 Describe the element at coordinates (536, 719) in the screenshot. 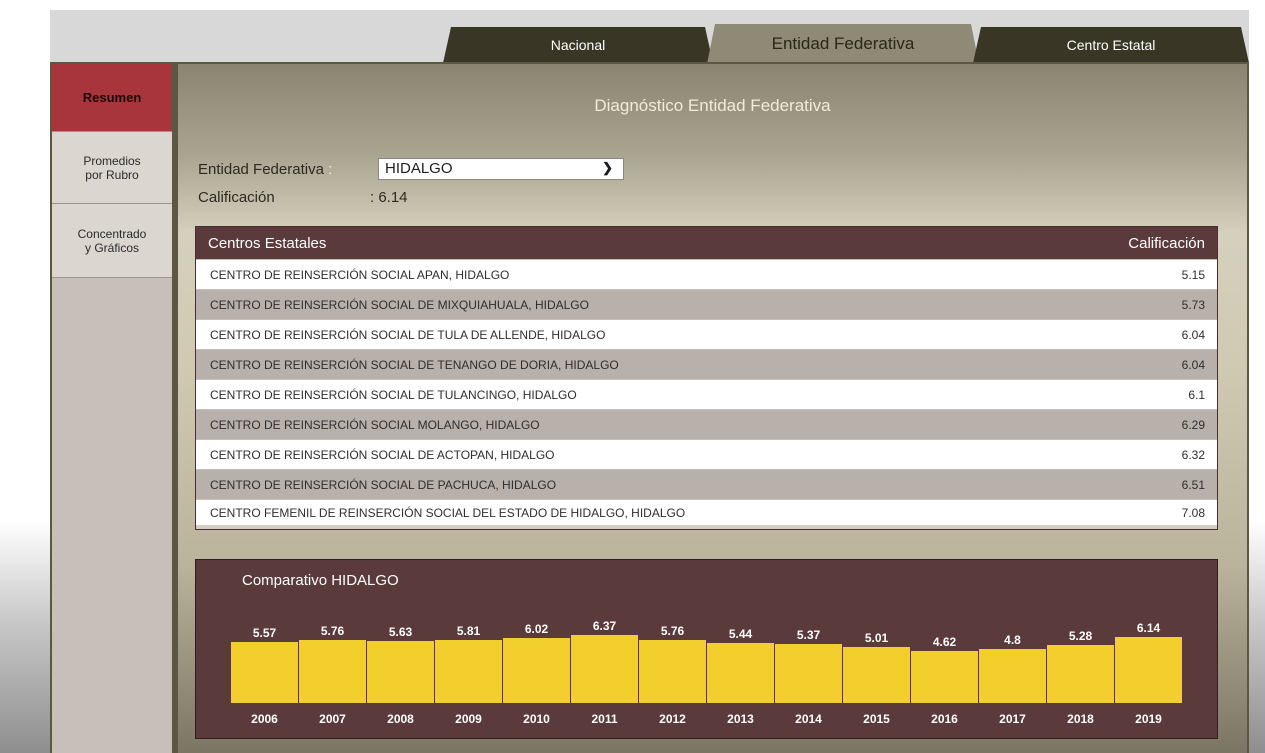

I see `year-tick-label: 2010` at that location.